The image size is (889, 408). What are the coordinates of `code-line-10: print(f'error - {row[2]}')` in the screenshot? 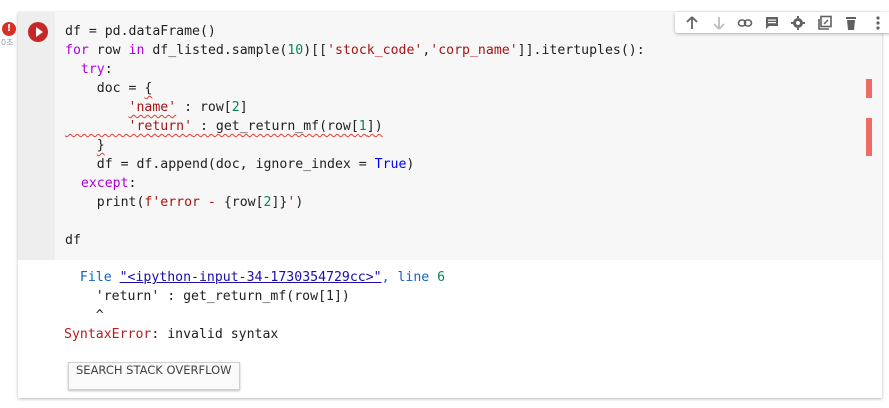 It's located at (184, 202).